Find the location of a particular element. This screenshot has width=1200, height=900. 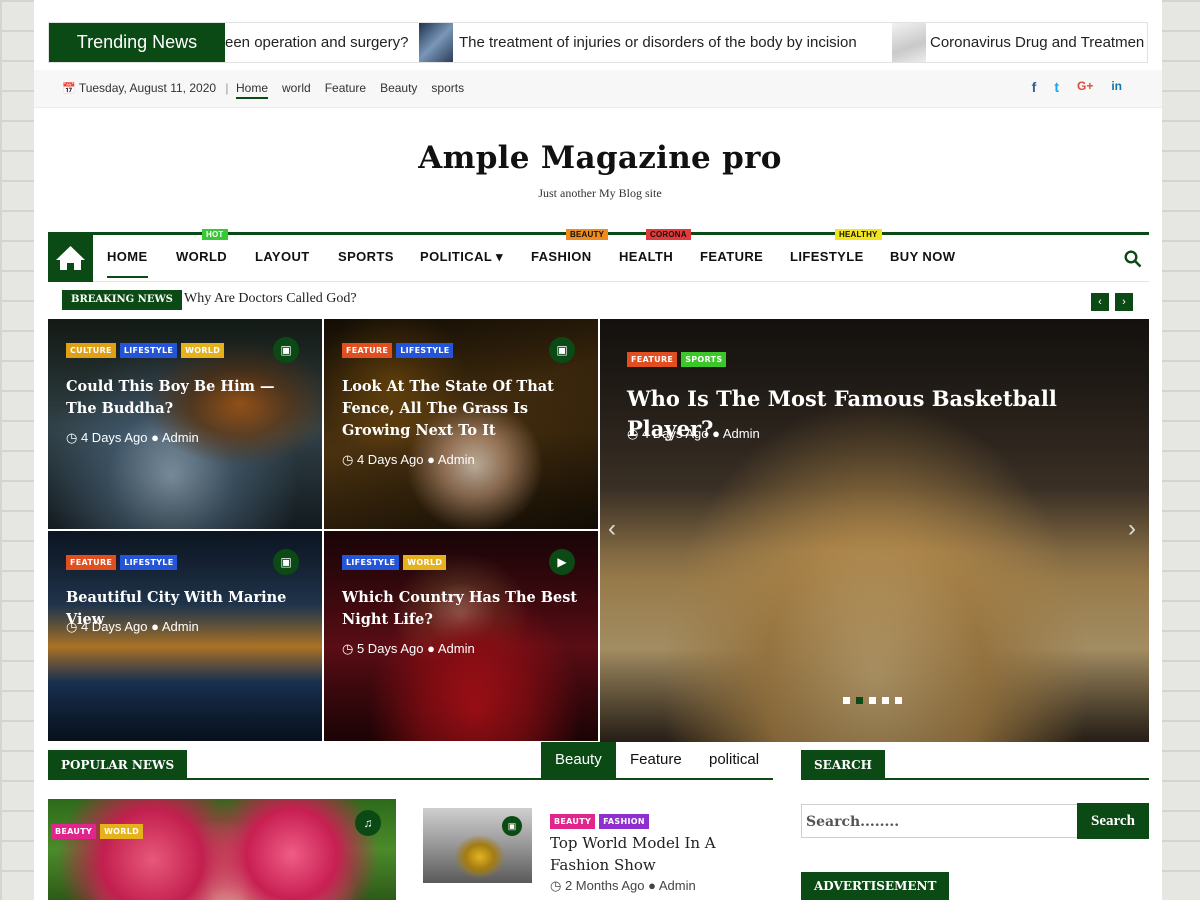

audio-icon: ♫ is located at coordinates (368, 823).